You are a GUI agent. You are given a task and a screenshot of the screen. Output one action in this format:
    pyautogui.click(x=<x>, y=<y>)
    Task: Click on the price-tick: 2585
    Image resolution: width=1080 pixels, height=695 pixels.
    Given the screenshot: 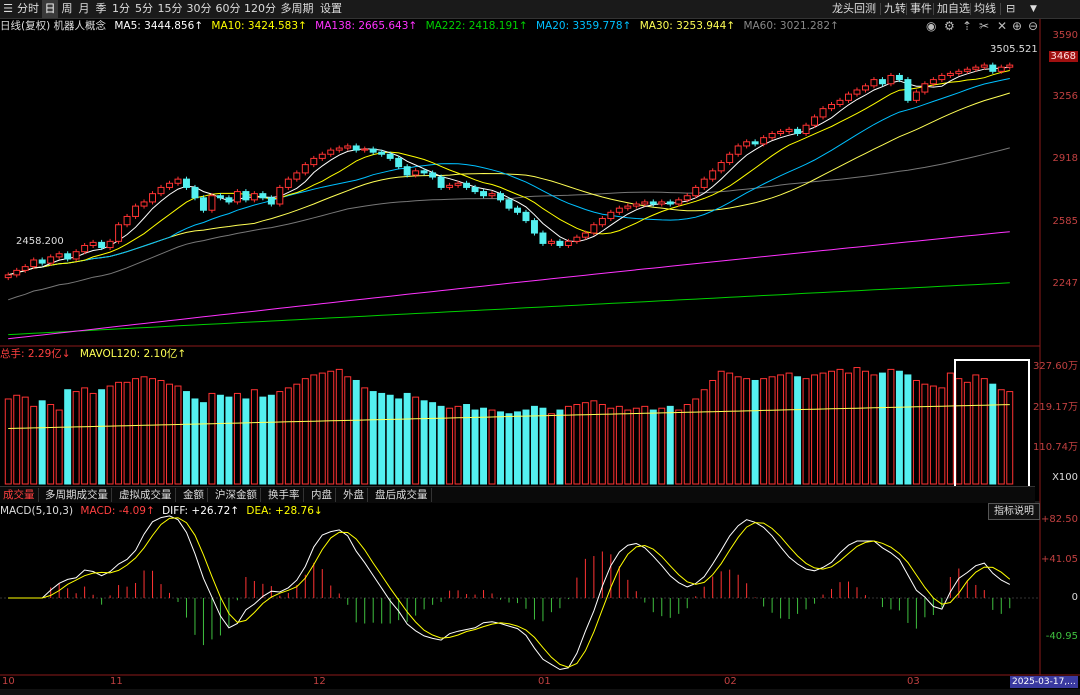 What is the action you would take?
    pyautogui.click(x=1065, y=221)
    